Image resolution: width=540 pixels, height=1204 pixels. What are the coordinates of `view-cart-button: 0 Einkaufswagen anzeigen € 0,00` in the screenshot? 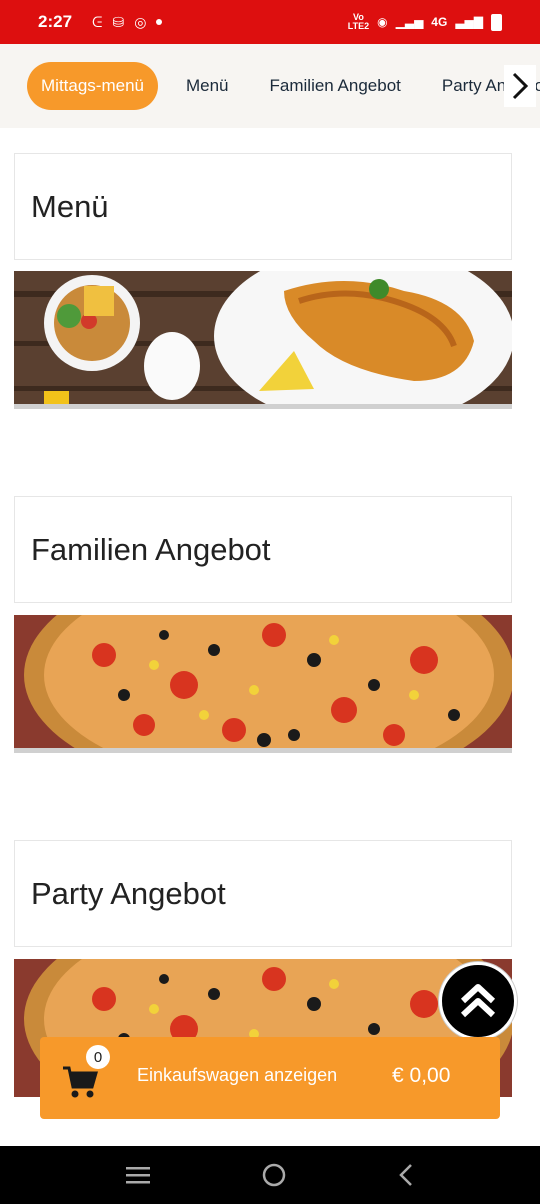 It's located at (270, 1078).